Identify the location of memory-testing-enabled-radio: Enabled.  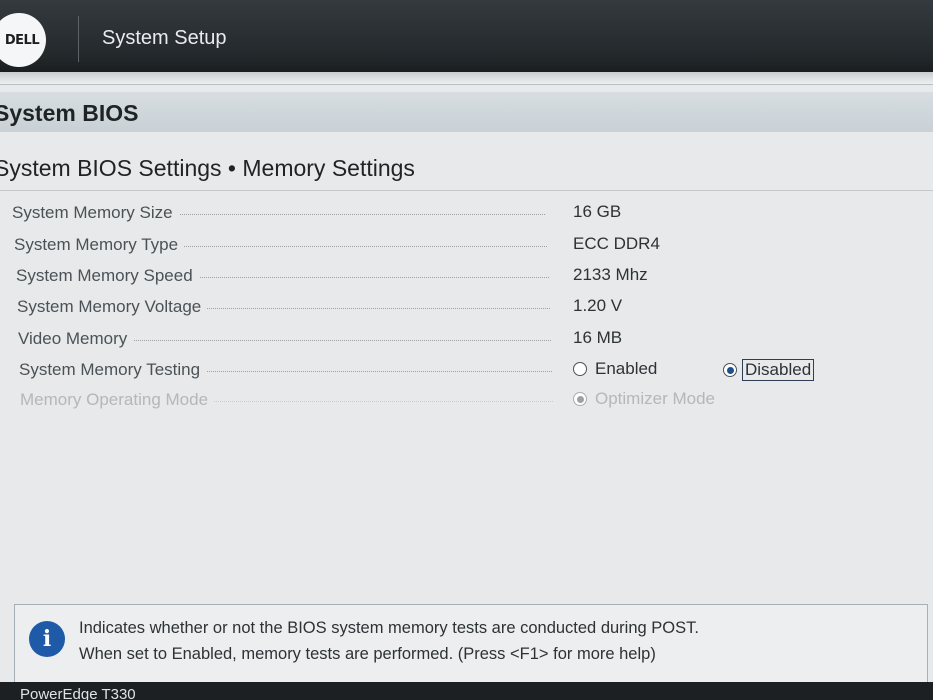
(615, 369).